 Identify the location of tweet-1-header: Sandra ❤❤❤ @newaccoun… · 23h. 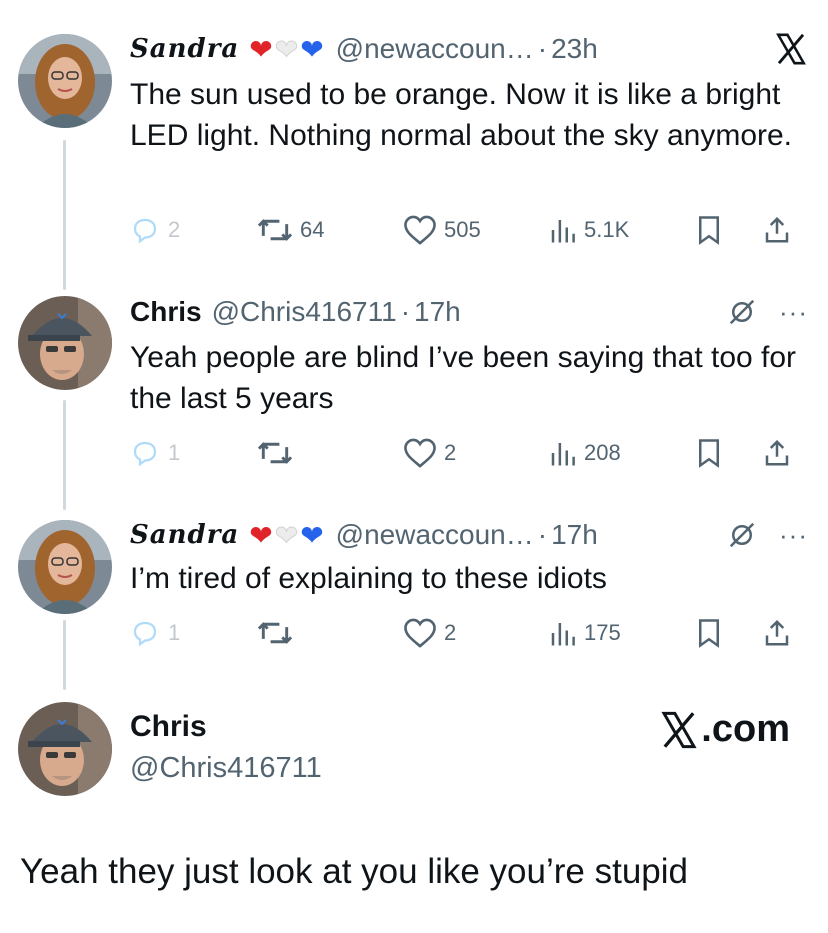
(469, 49).